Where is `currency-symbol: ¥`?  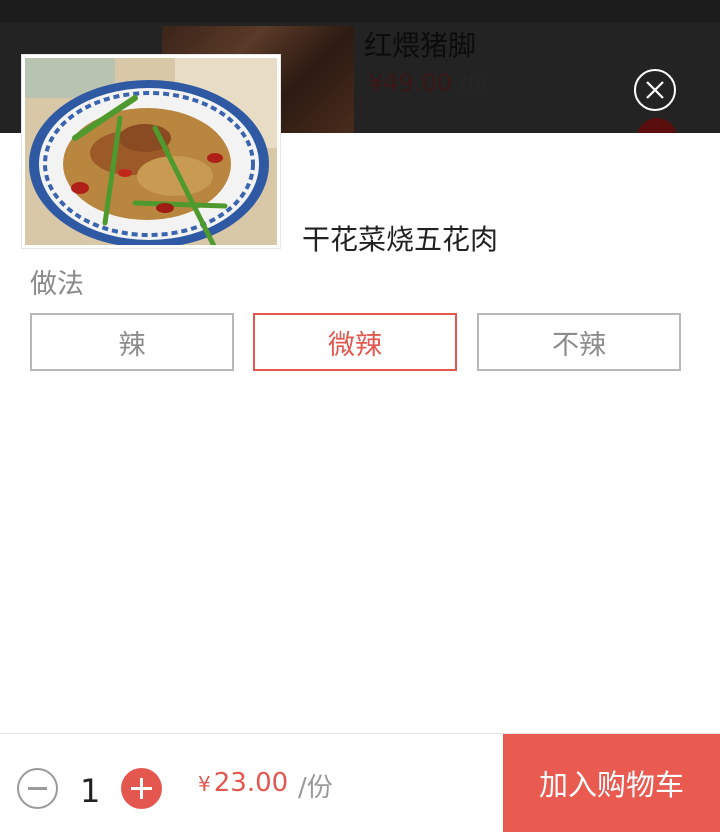 currency-symbol: ¥ is located at coordinates (204, 784).